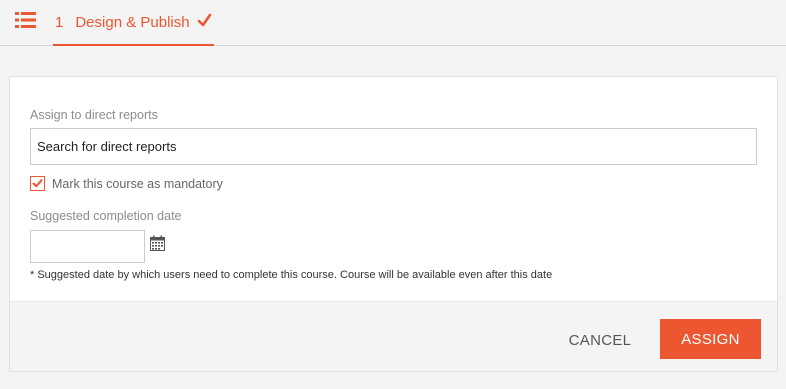  Describe the element at coordinates (37, 183) in the screenshot. I see `mandatory-checkbox` at that location.